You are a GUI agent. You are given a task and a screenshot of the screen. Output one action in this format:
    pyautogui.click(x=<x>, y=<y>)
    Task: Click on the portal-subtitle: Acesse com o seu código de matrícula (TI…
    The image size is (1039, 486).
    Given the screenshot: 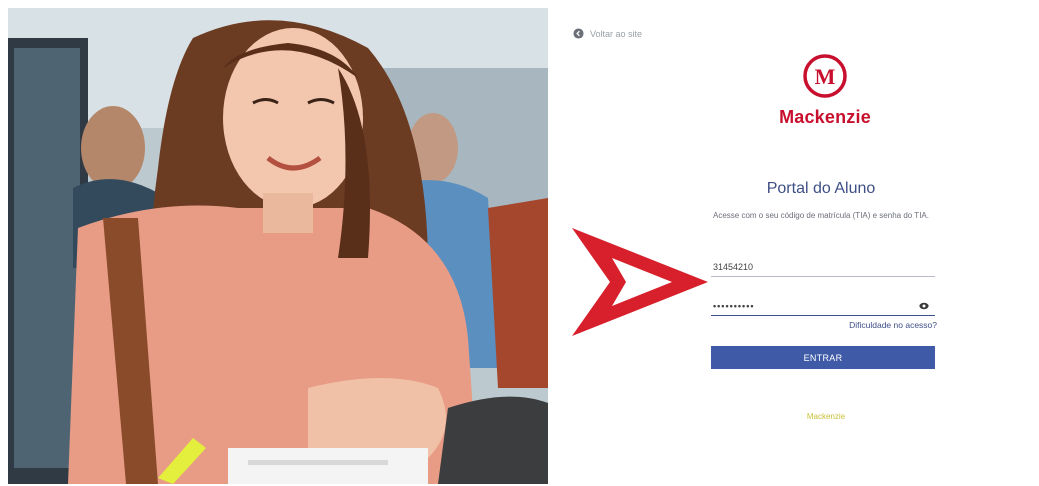 What is the action you would take?
    pyautogui.click(x=821, y=215)
    